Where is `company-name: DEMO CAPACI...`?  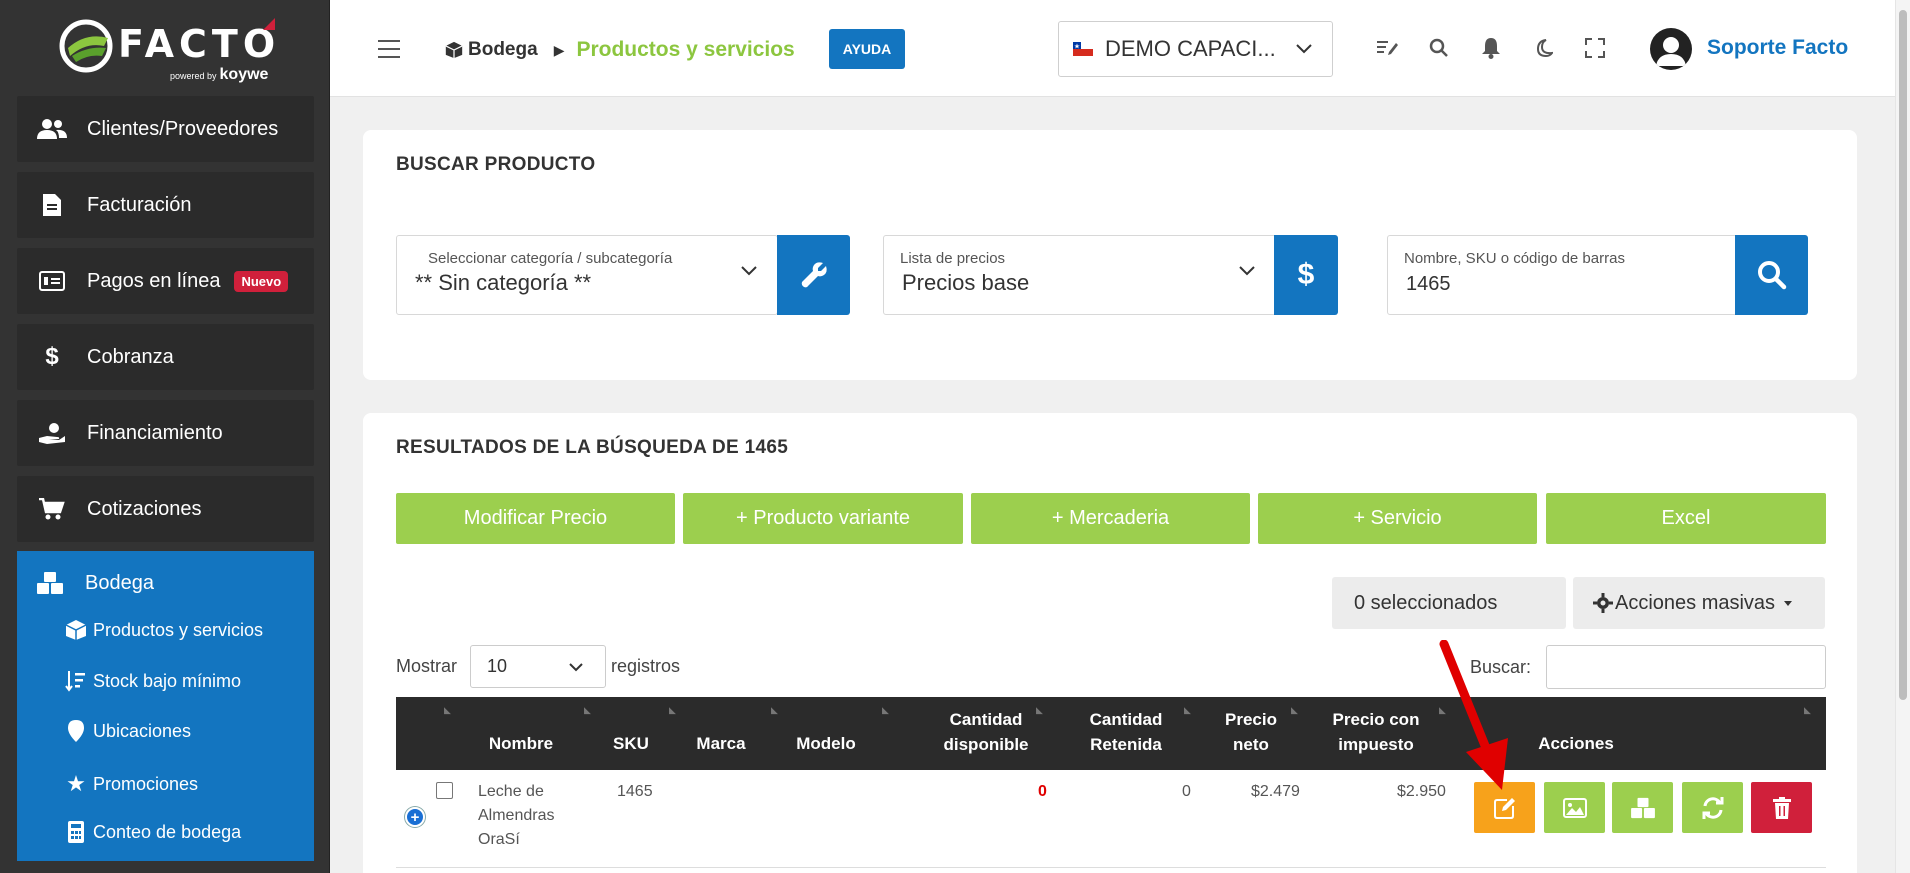 company-name: DEMO CAPACI... is located at coordinates (1190, 48).